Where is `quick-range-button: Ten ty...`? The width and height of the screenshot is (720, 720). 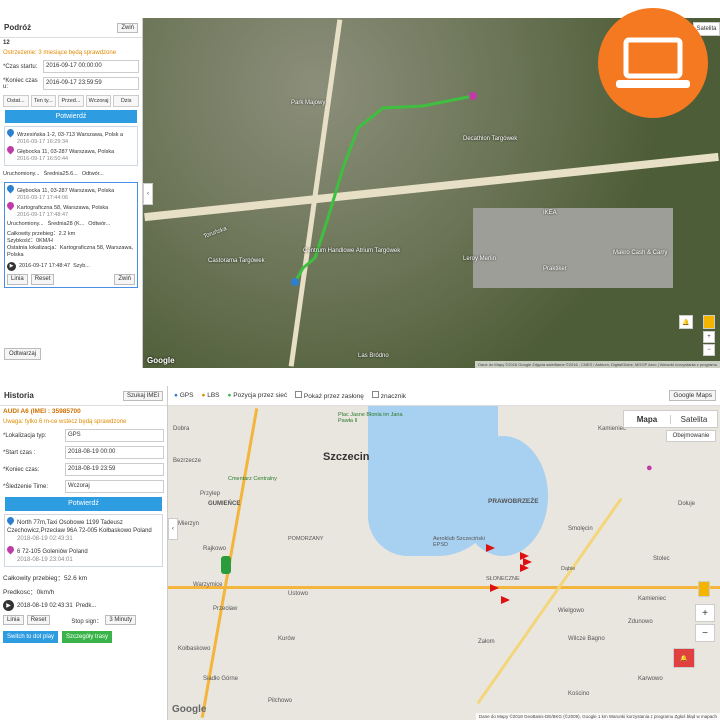
quick-range-button: Ten ty... is located at coordinates (43, 101).